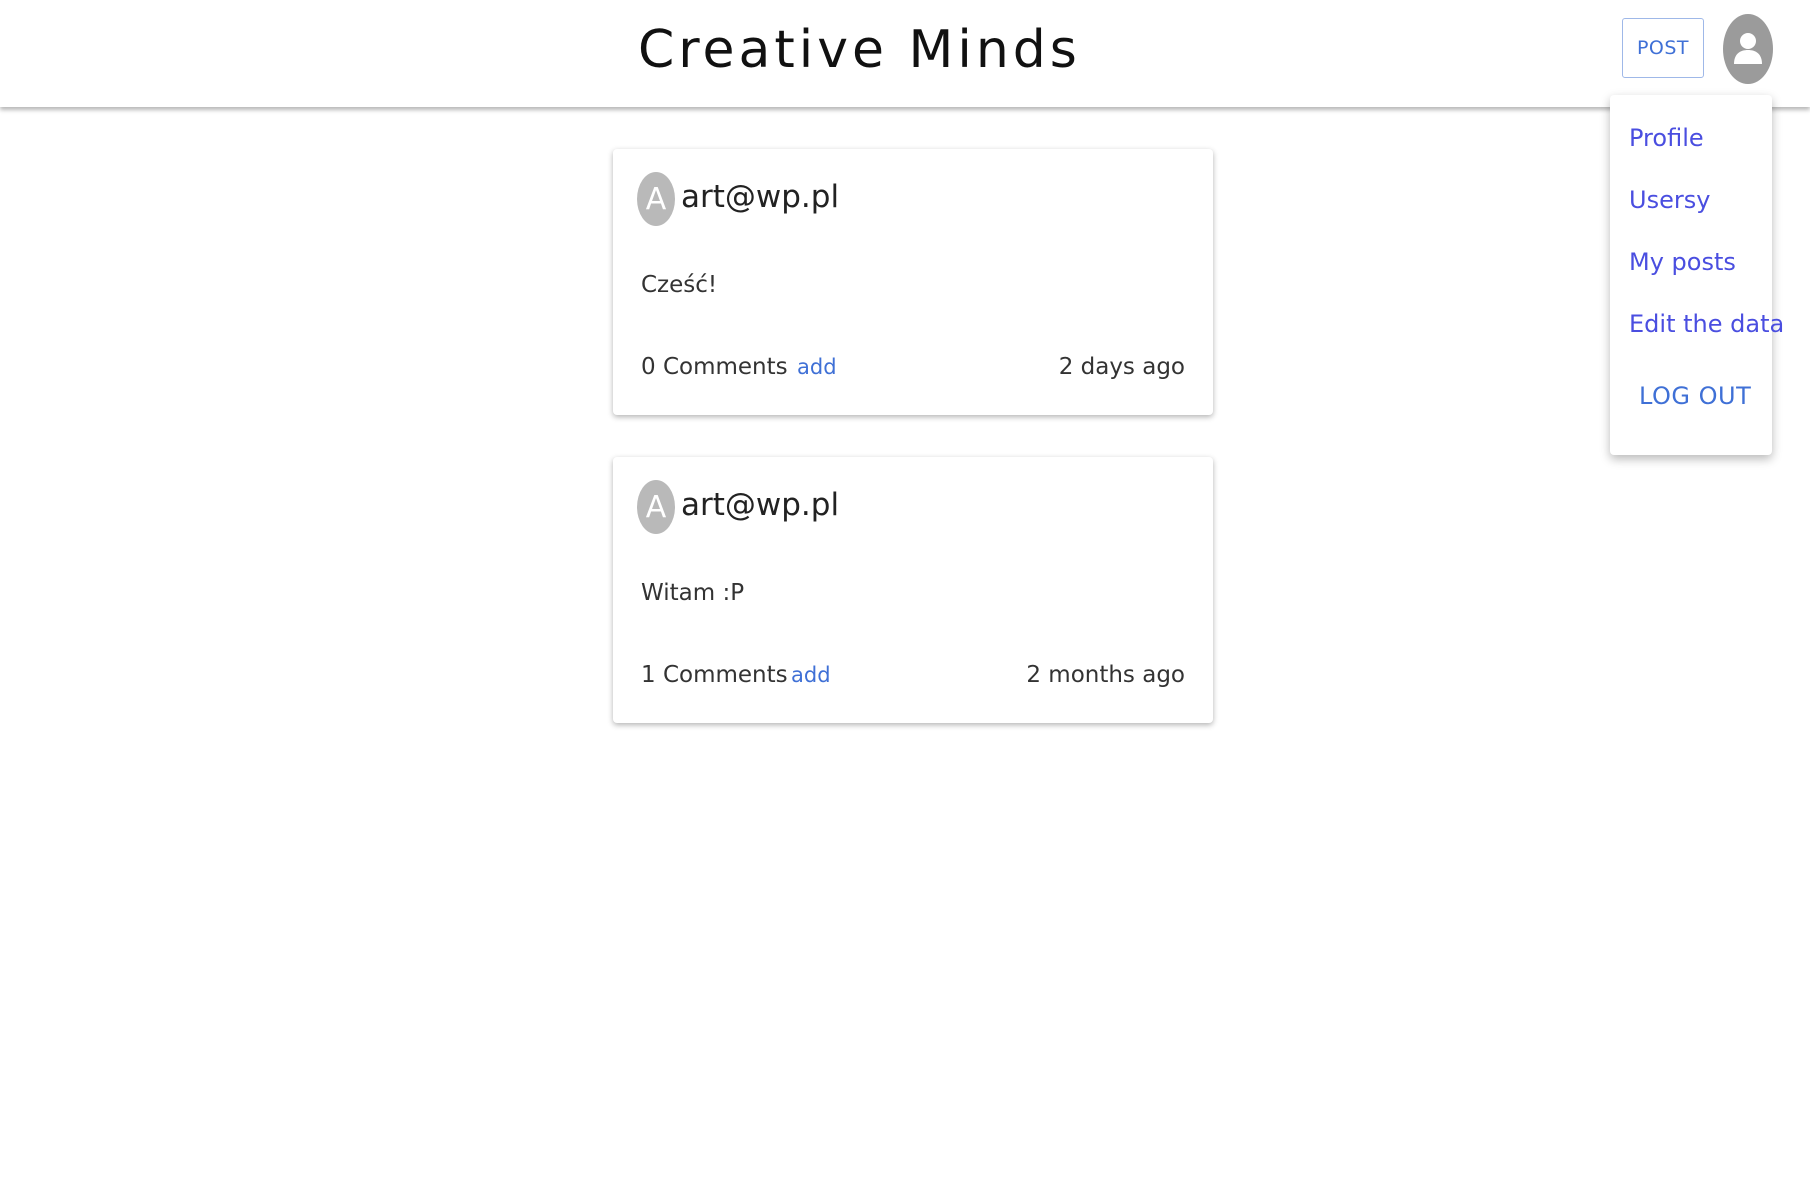  What do you see at coordinates (1695, 396) in the screenshot?
I see `logout-button: LOG OUT` at bounding box center [1695, 396].